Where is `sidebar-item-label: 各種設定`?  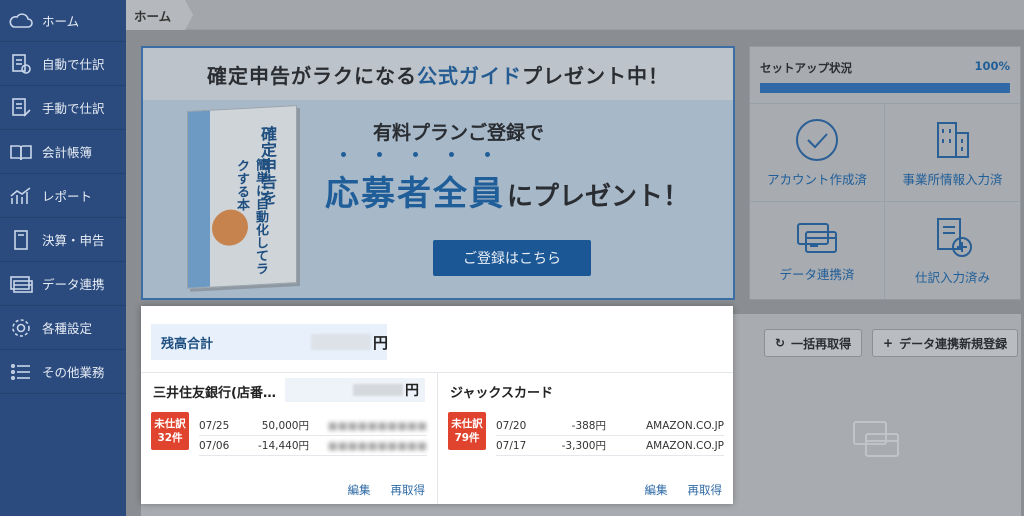 sidebar-item-label: 各種設定 is located at coordinates (67, 328).